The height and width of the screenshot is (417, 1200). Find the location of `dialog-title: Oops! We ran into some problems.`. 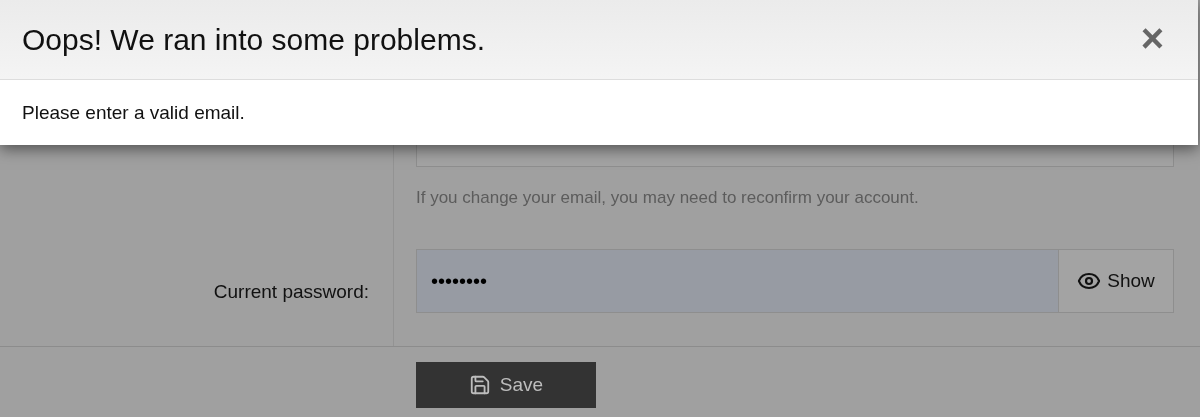

dialog-title: Oops! We ran into some problems. is located at coordinates (253, 39).